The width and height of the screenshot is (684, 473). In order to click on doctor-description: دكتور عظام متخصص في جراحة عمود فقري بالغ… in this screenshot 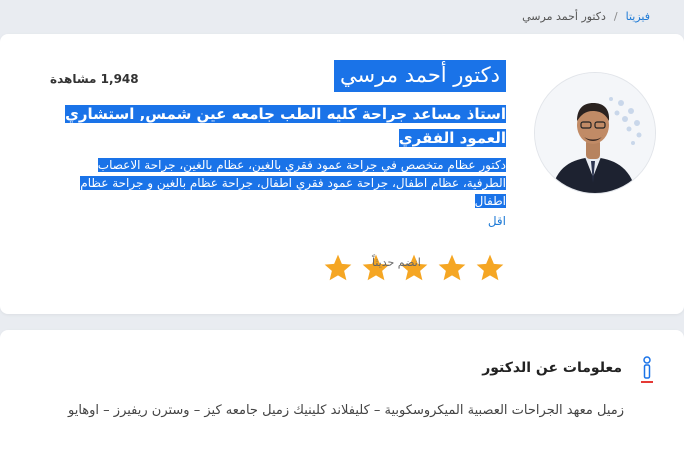, I will do `click(286, 183)`.